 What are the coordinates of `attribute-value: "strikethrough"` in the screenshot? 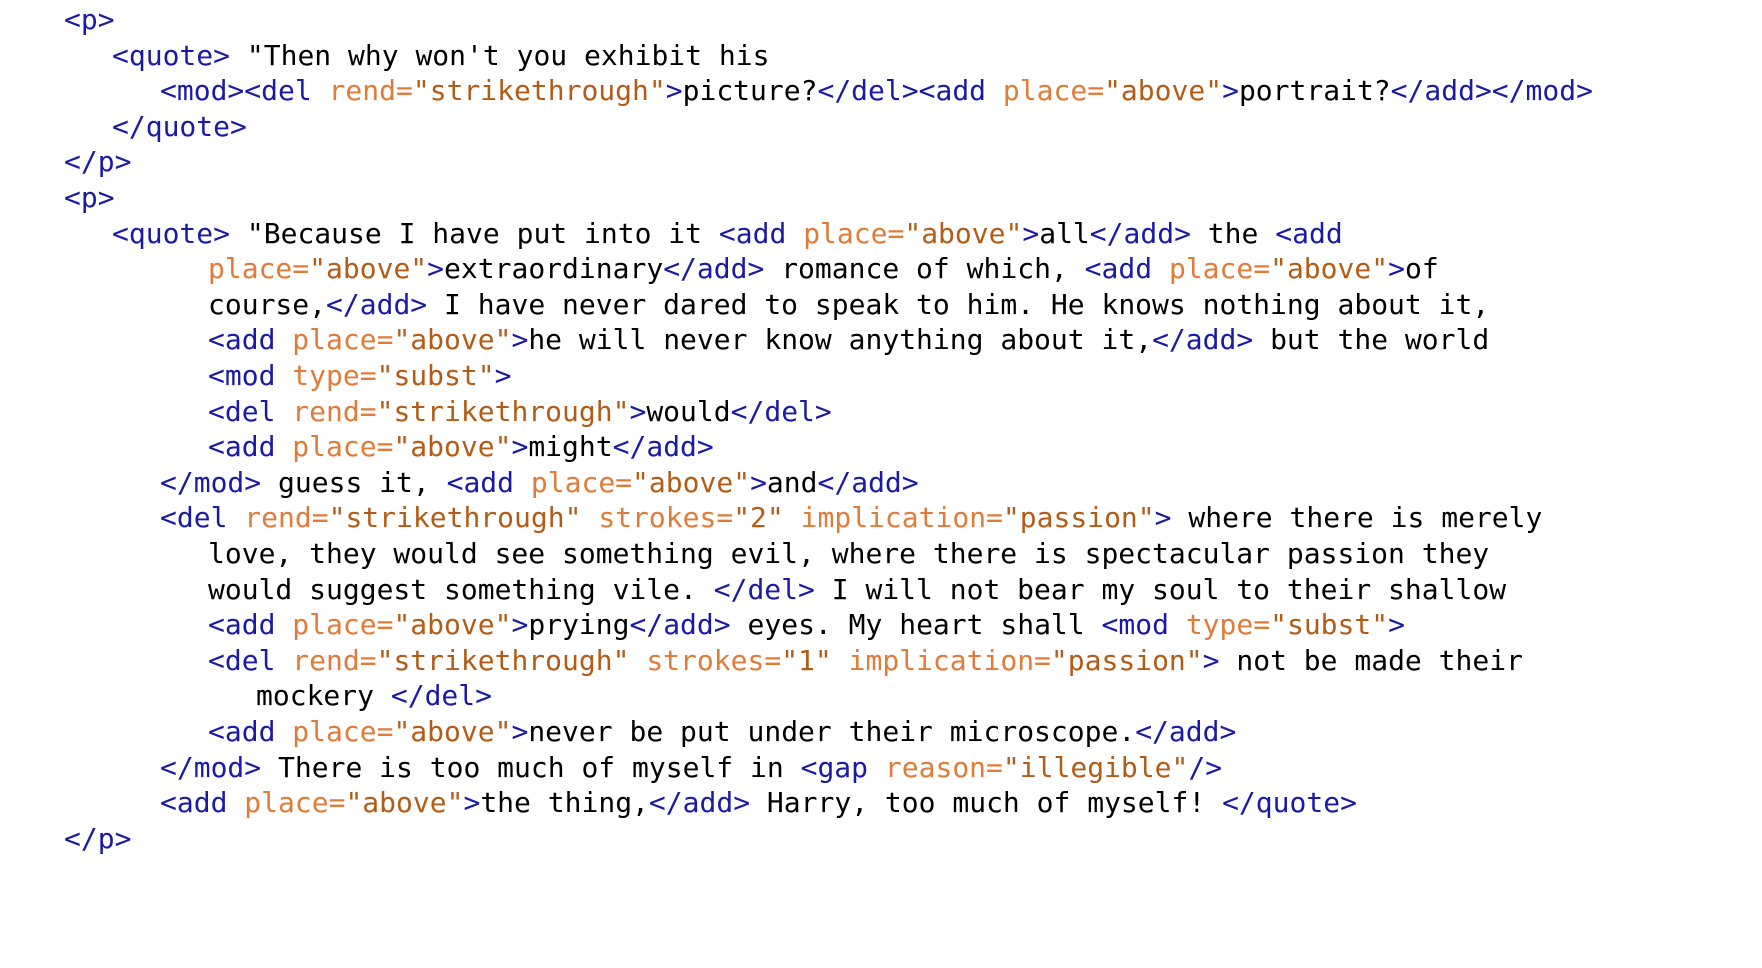 It's located at (503, 411).